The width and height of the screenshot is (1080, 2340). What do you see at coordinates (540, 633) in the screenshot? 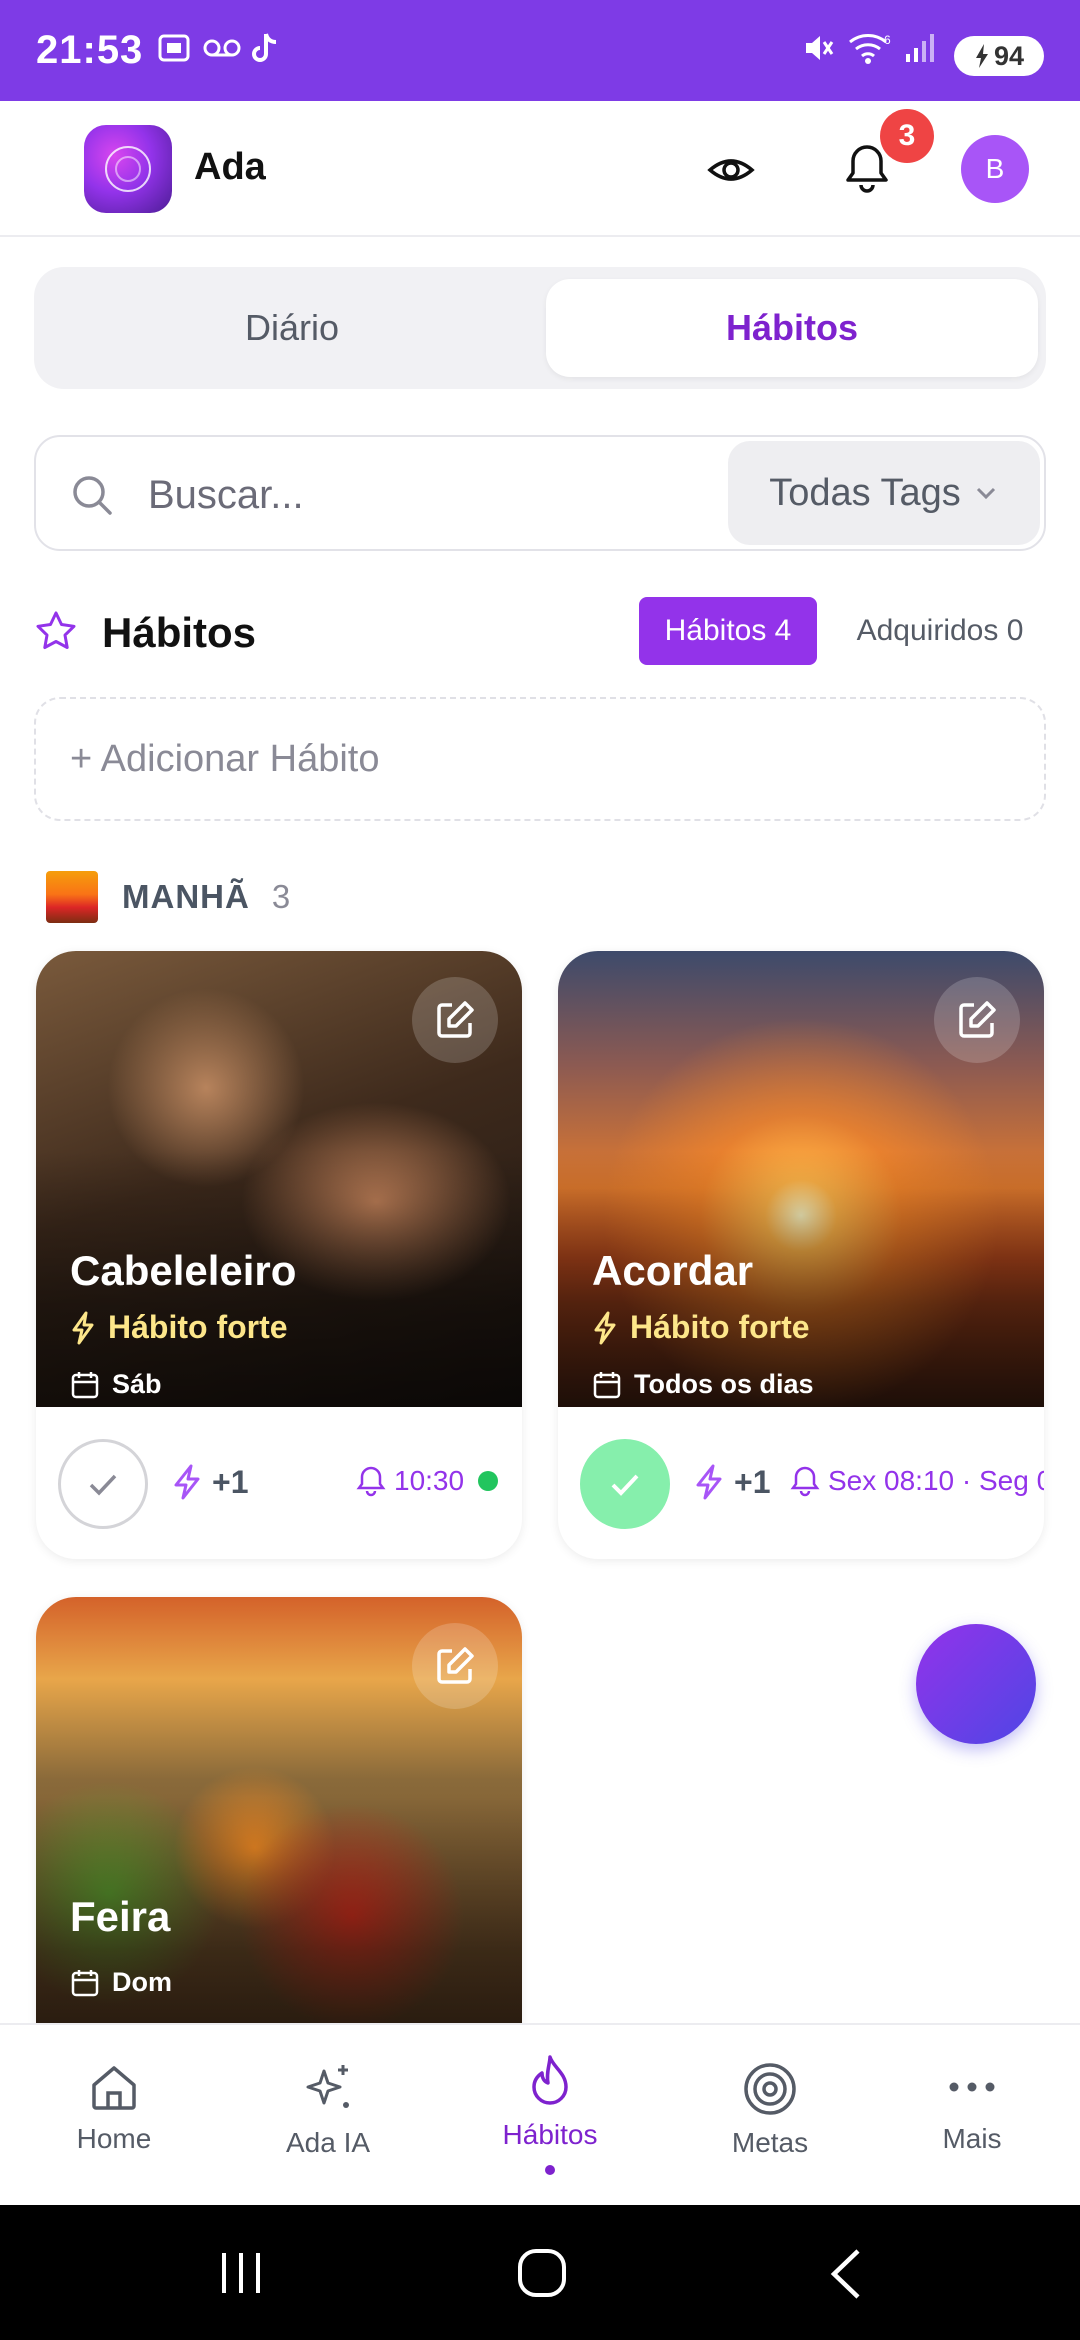
I see `section-header: Hábitos Hábitos 4 Adquiridos 0` at bounding box center [540, 633].